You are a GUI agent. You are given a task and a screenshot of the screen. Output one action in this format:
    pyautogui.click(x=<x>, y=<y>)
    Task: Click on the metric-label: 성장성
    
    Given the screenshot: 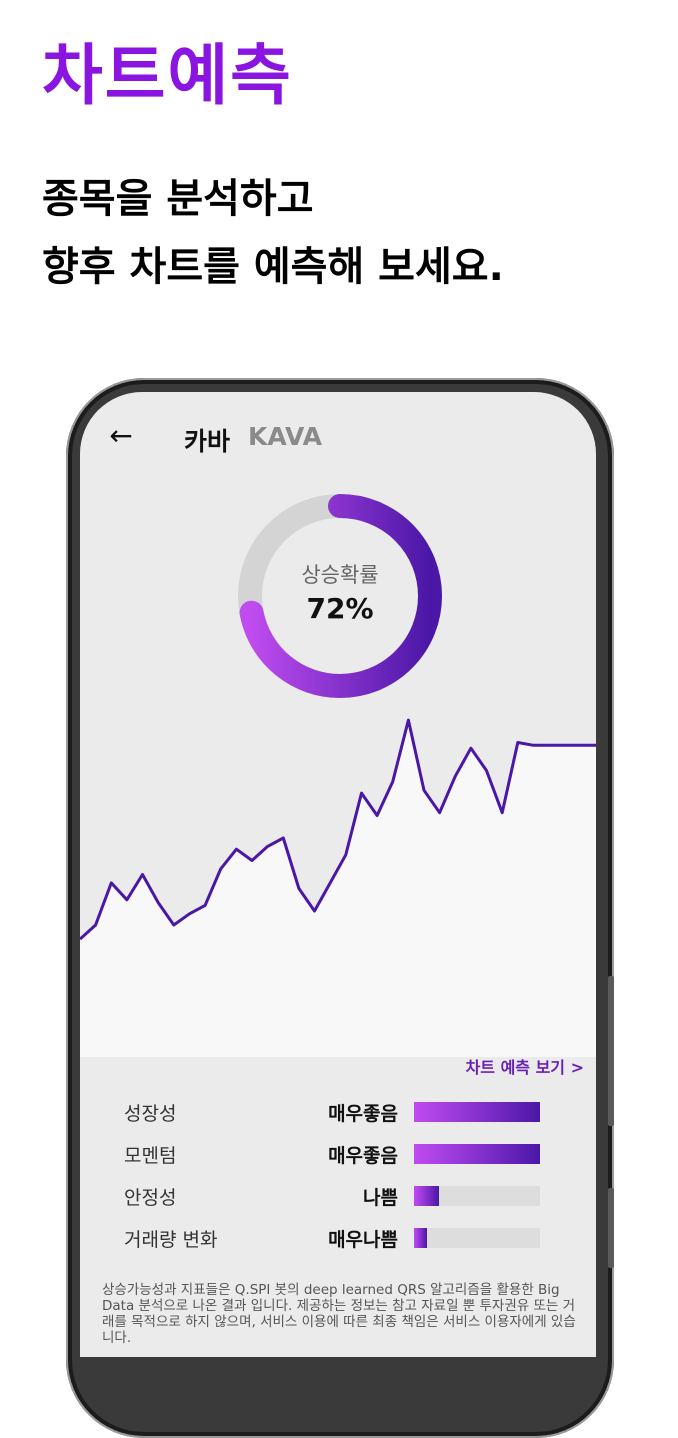 What is the action you would take?
    pyautogui.click(x=150, y=1114)
    